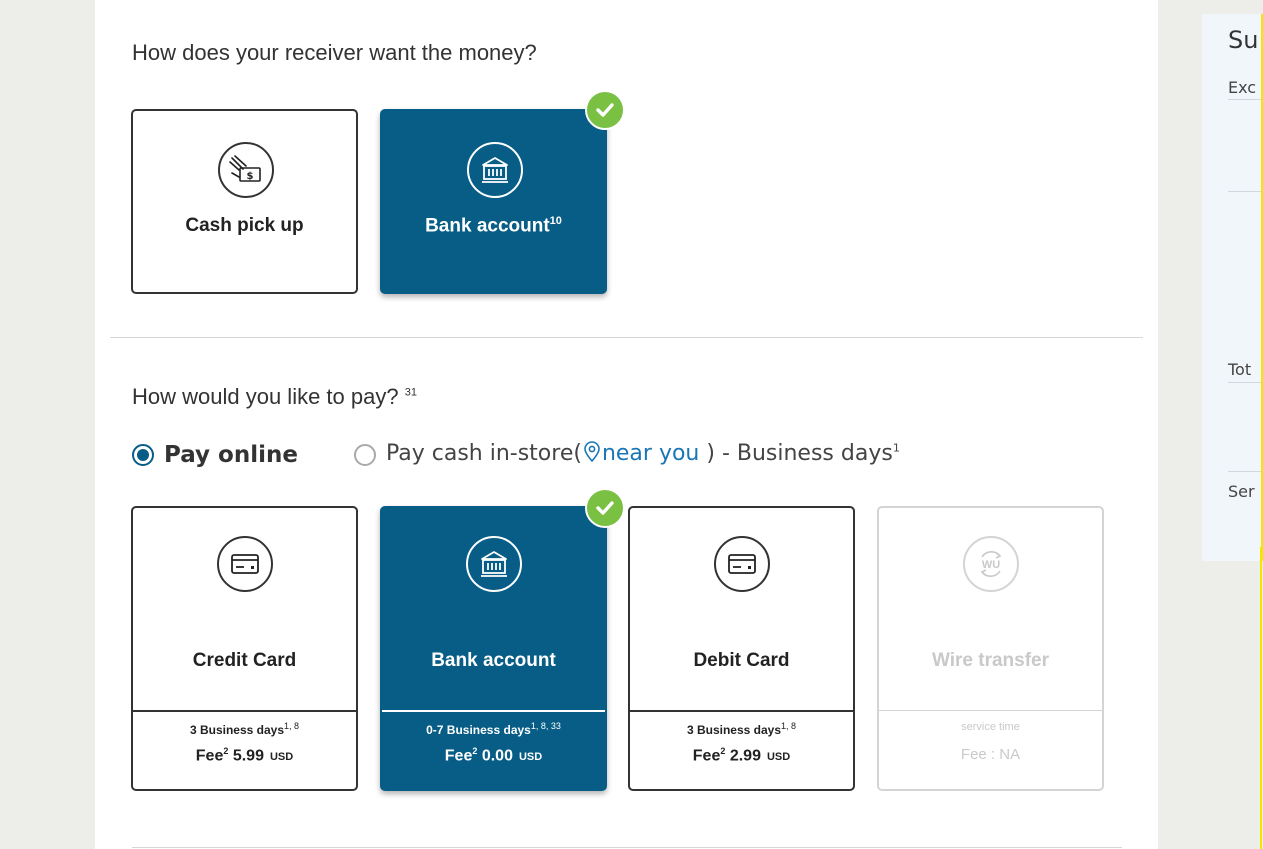 The height and width of the screenshot is (849, 1263). Describe the element at coordinates (1240, 369) in the screenshot. I see `summary-row-total: Tot` at that location.